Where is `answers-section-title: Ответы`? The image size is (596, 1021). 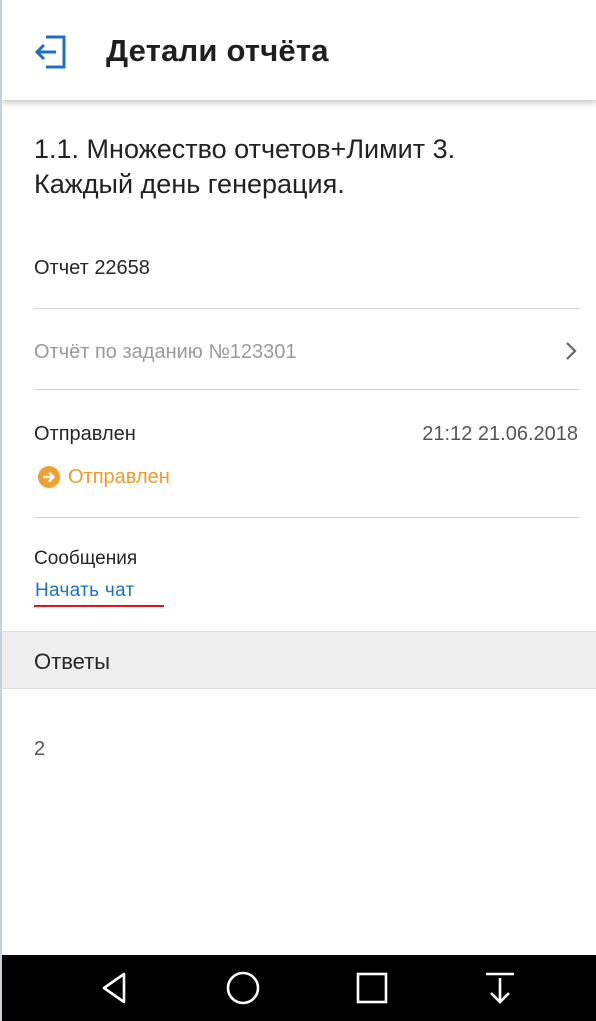
answers-section-title: Ответы is located at coordinates (72, 661).